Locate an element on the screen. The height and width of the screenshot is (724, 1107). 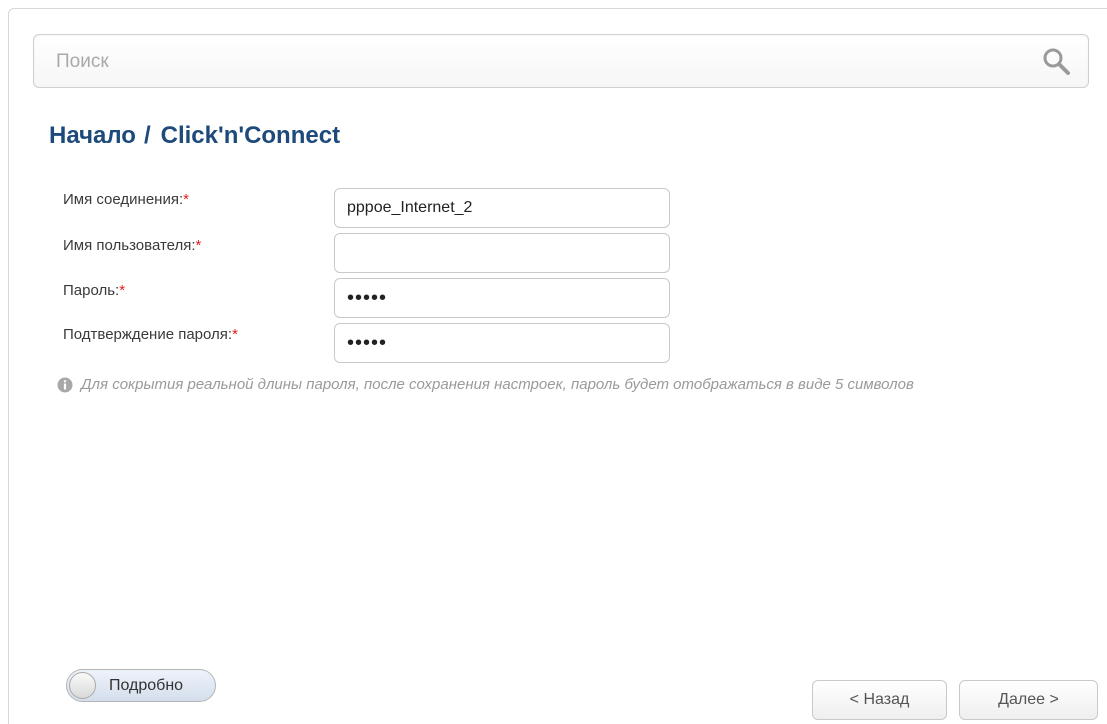
info-icon is located at coordinates (65, 385).